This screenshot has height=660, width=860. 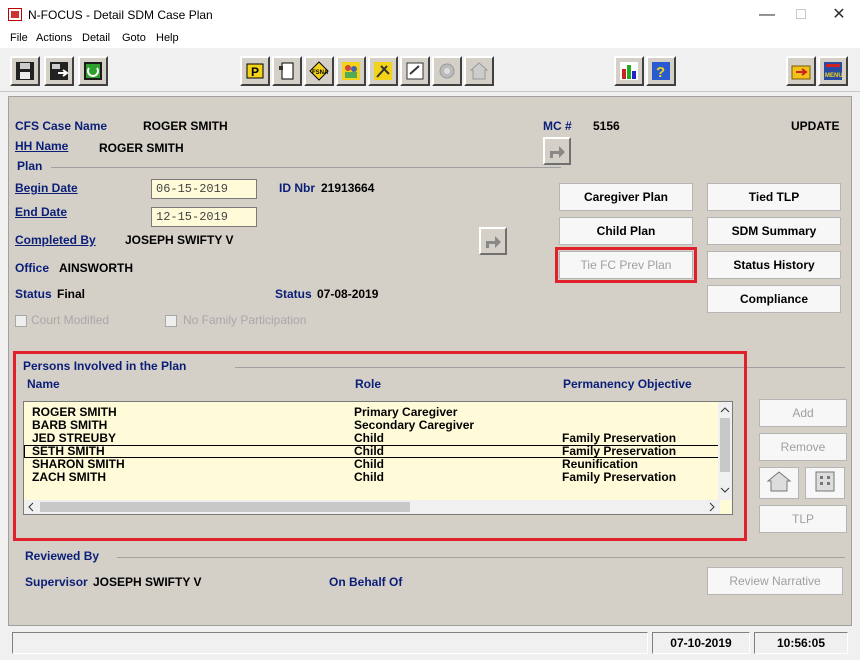 I want to click on menu-file: File, so click(x=19, y=38).